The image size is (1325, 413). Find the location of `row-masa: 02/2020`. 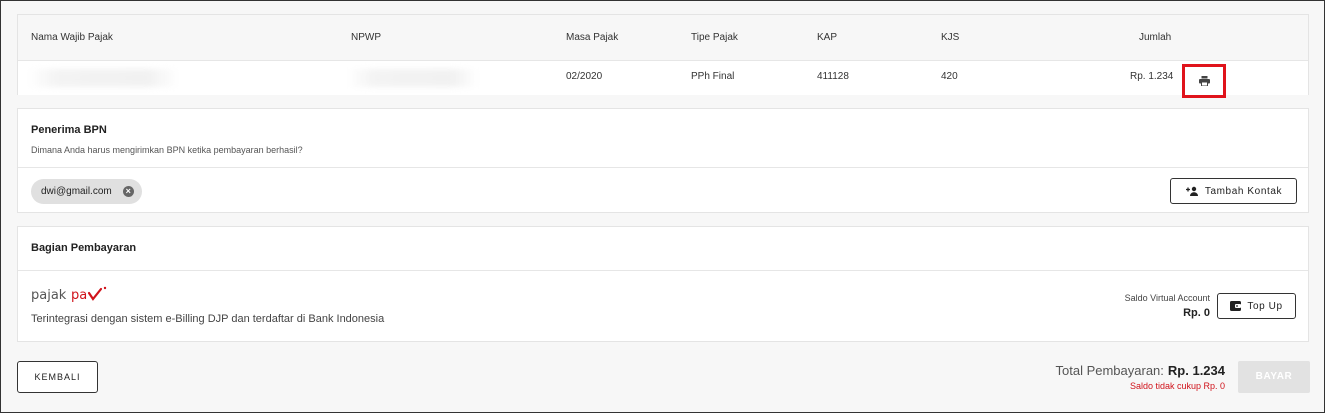

row-masa: 02/2020 is located at coordinates (584, 76).